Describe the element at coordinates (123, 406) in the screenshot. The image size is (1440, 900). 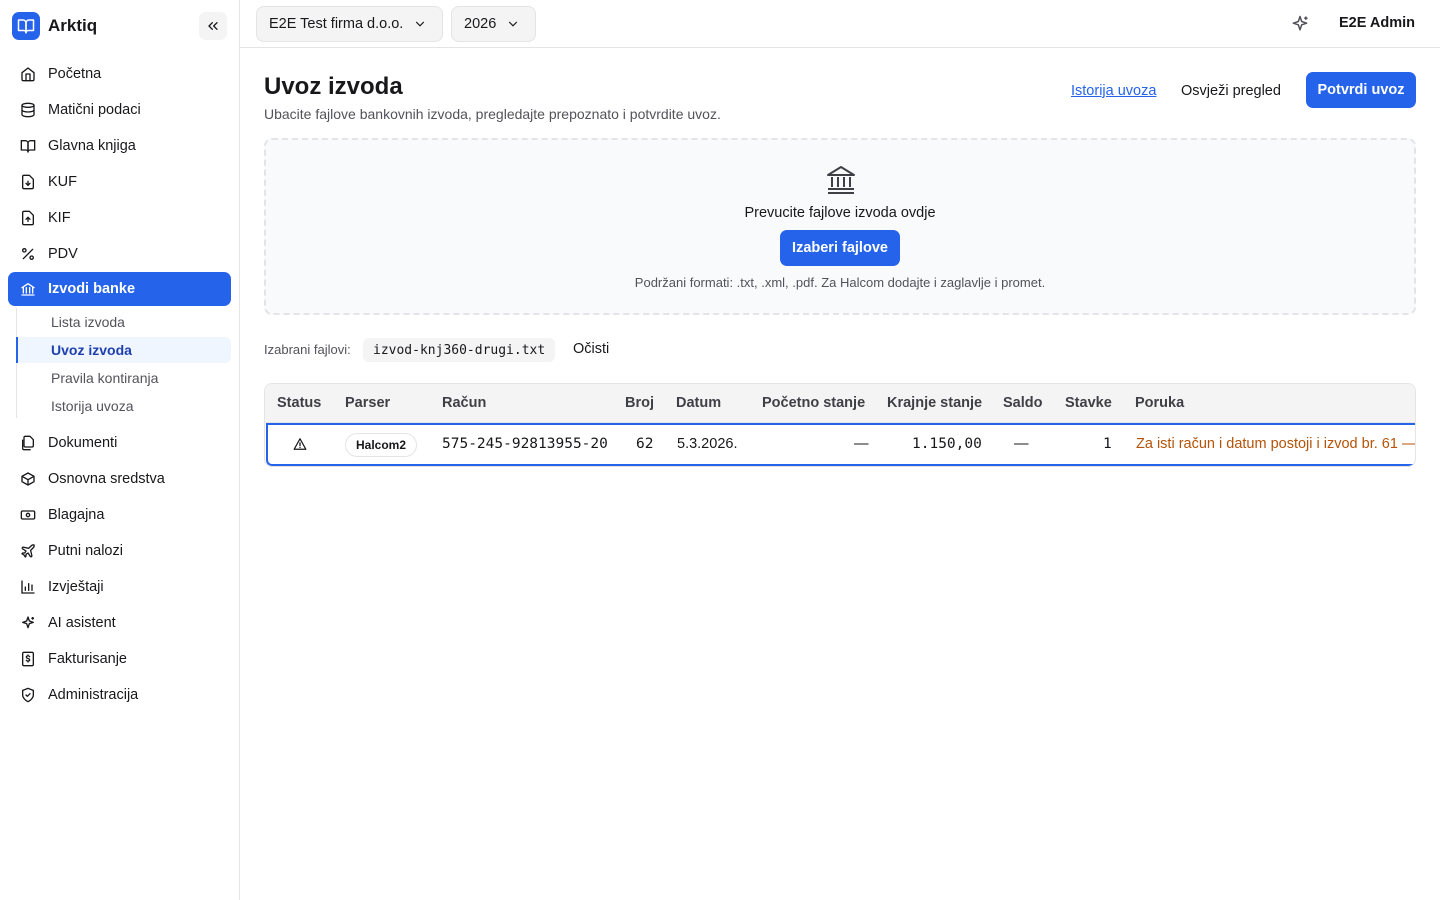
I see `sidebar-subitem-istorija-uvoza: Istorija uvoza` at that location.